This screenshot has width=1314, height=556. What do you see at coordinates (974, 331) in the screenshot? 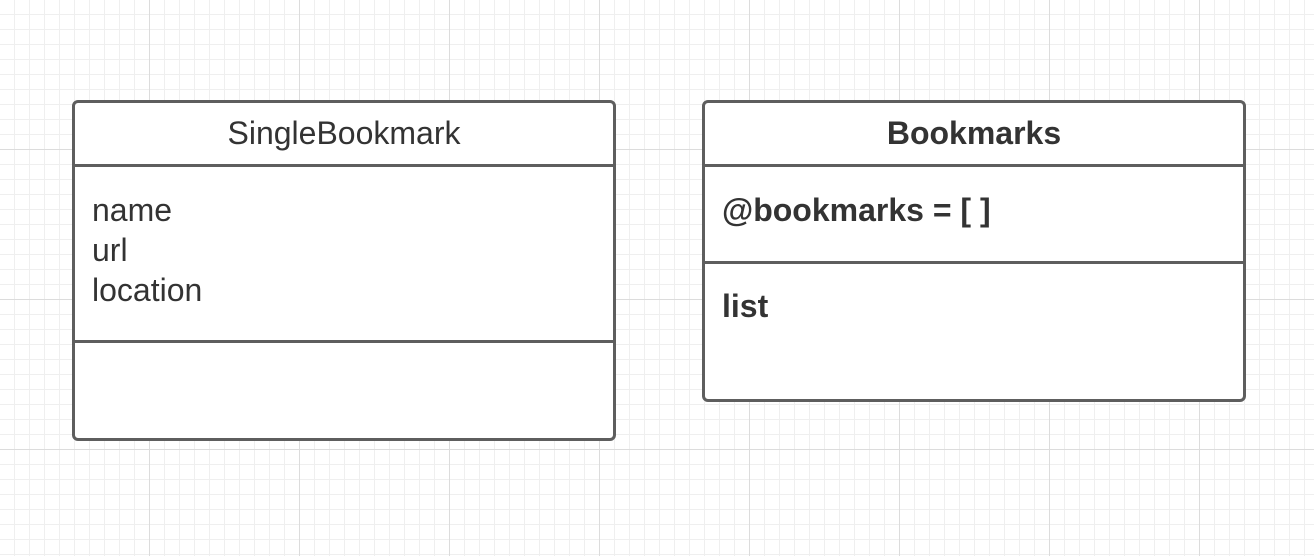
I see `methods-section-bookmarks: list` at bounding box center [974, 331].